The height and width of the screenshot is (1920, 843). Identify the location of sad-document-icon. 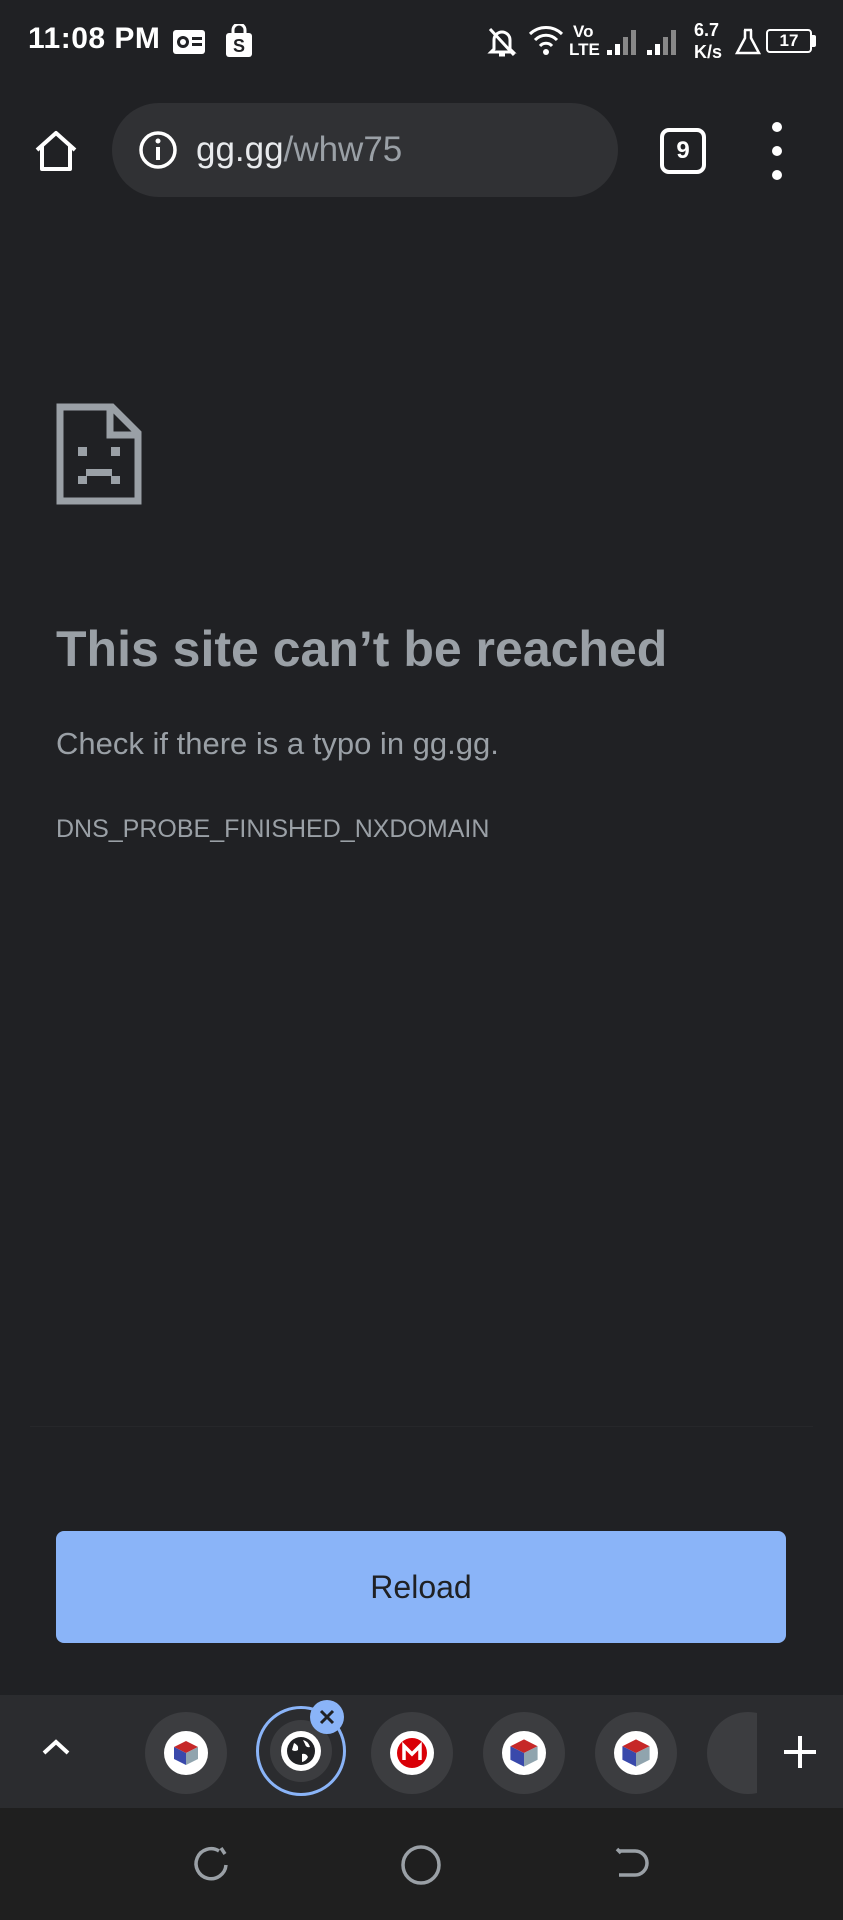
(99, 454).